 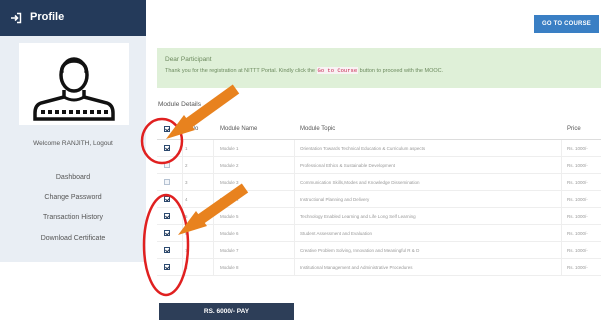 I want to click on header-select-cell, so click(x=171, y=128).